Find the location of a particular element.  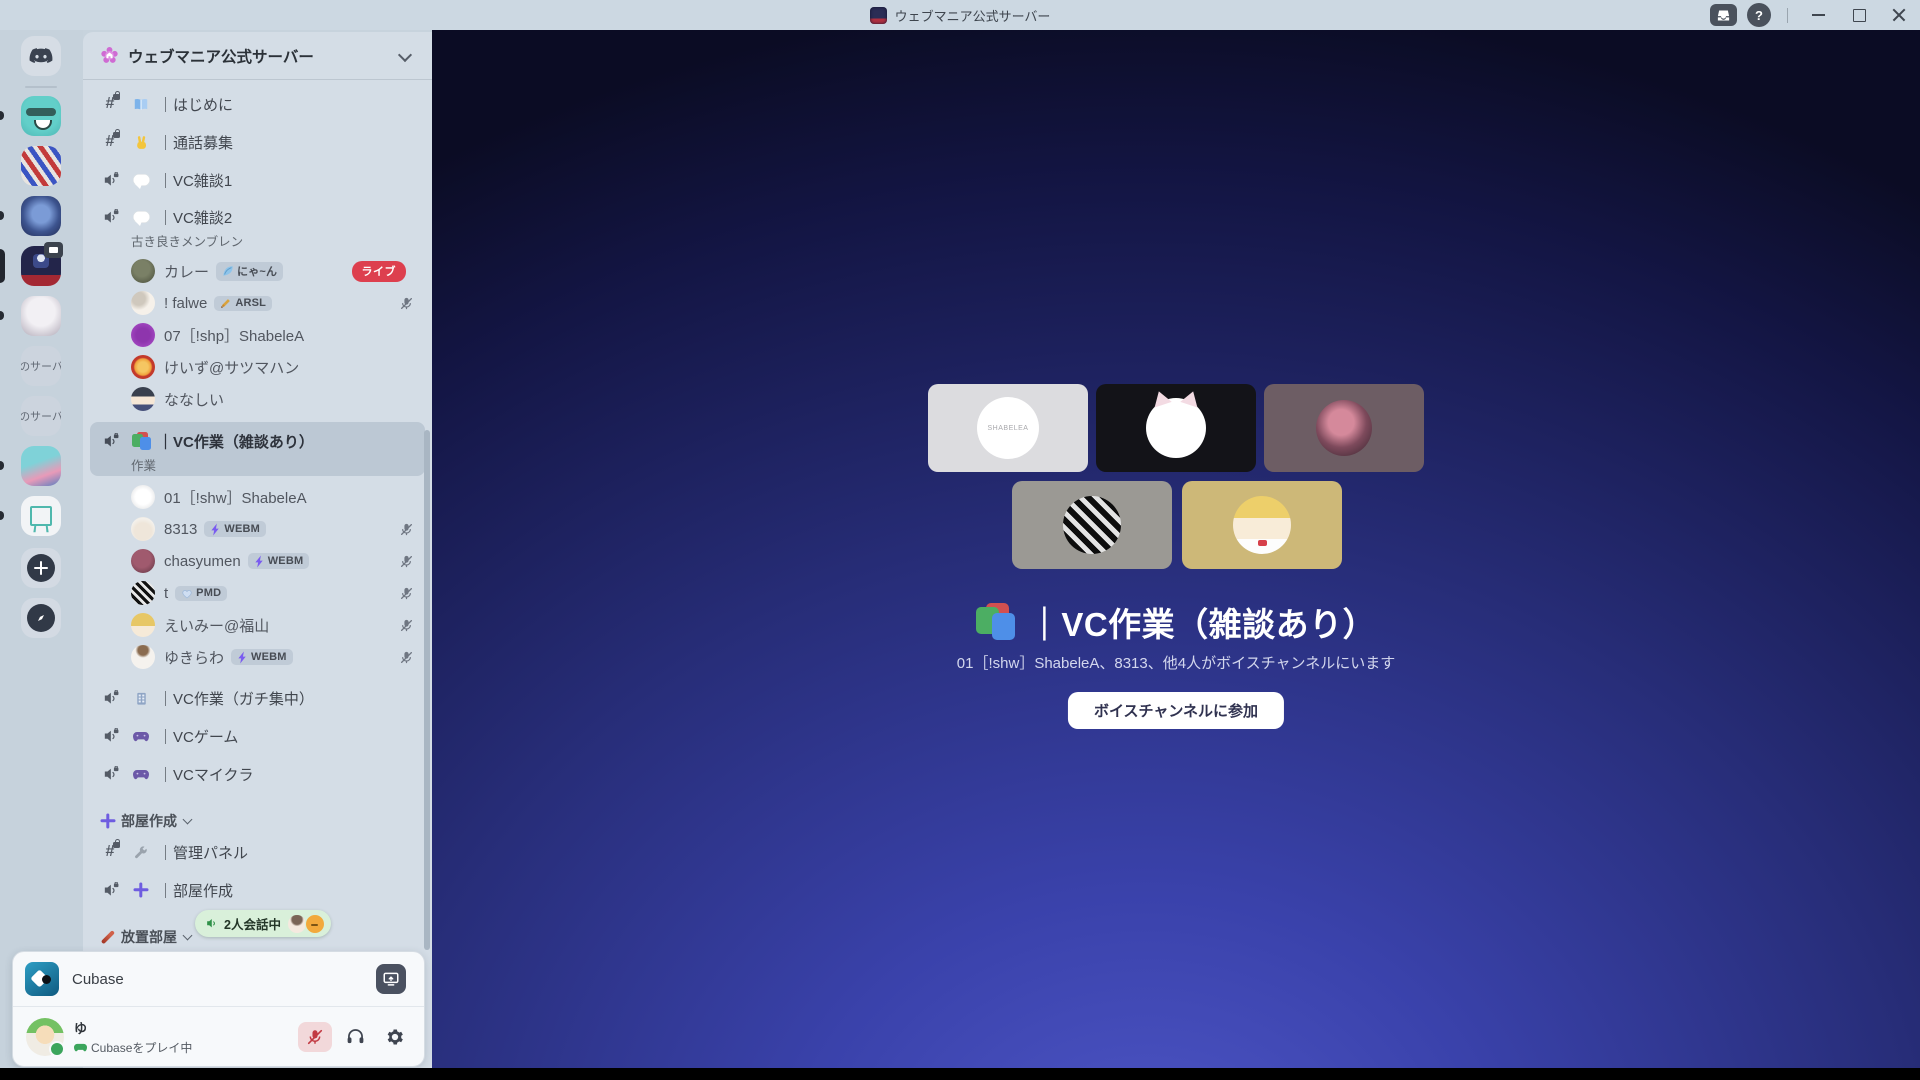

member-row-keizu: けいず@サツマハン is located at coordinates (253, 367).